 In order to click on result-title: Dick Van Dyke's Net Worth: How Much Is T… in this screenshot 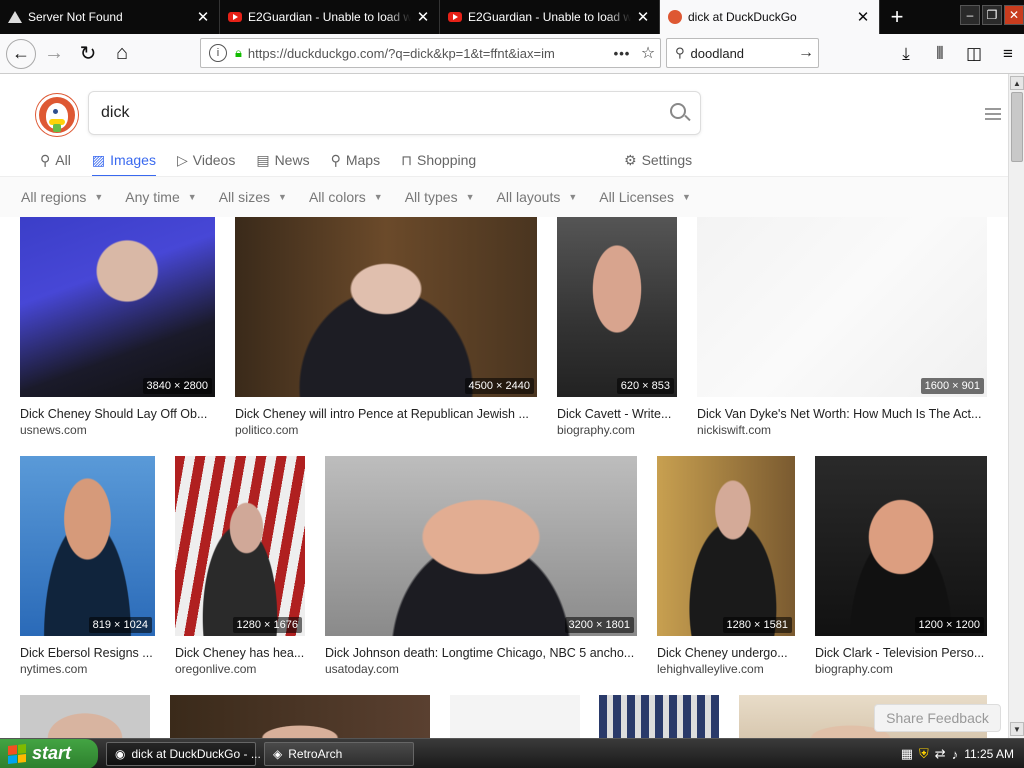, I will do `click(842, 414)`.